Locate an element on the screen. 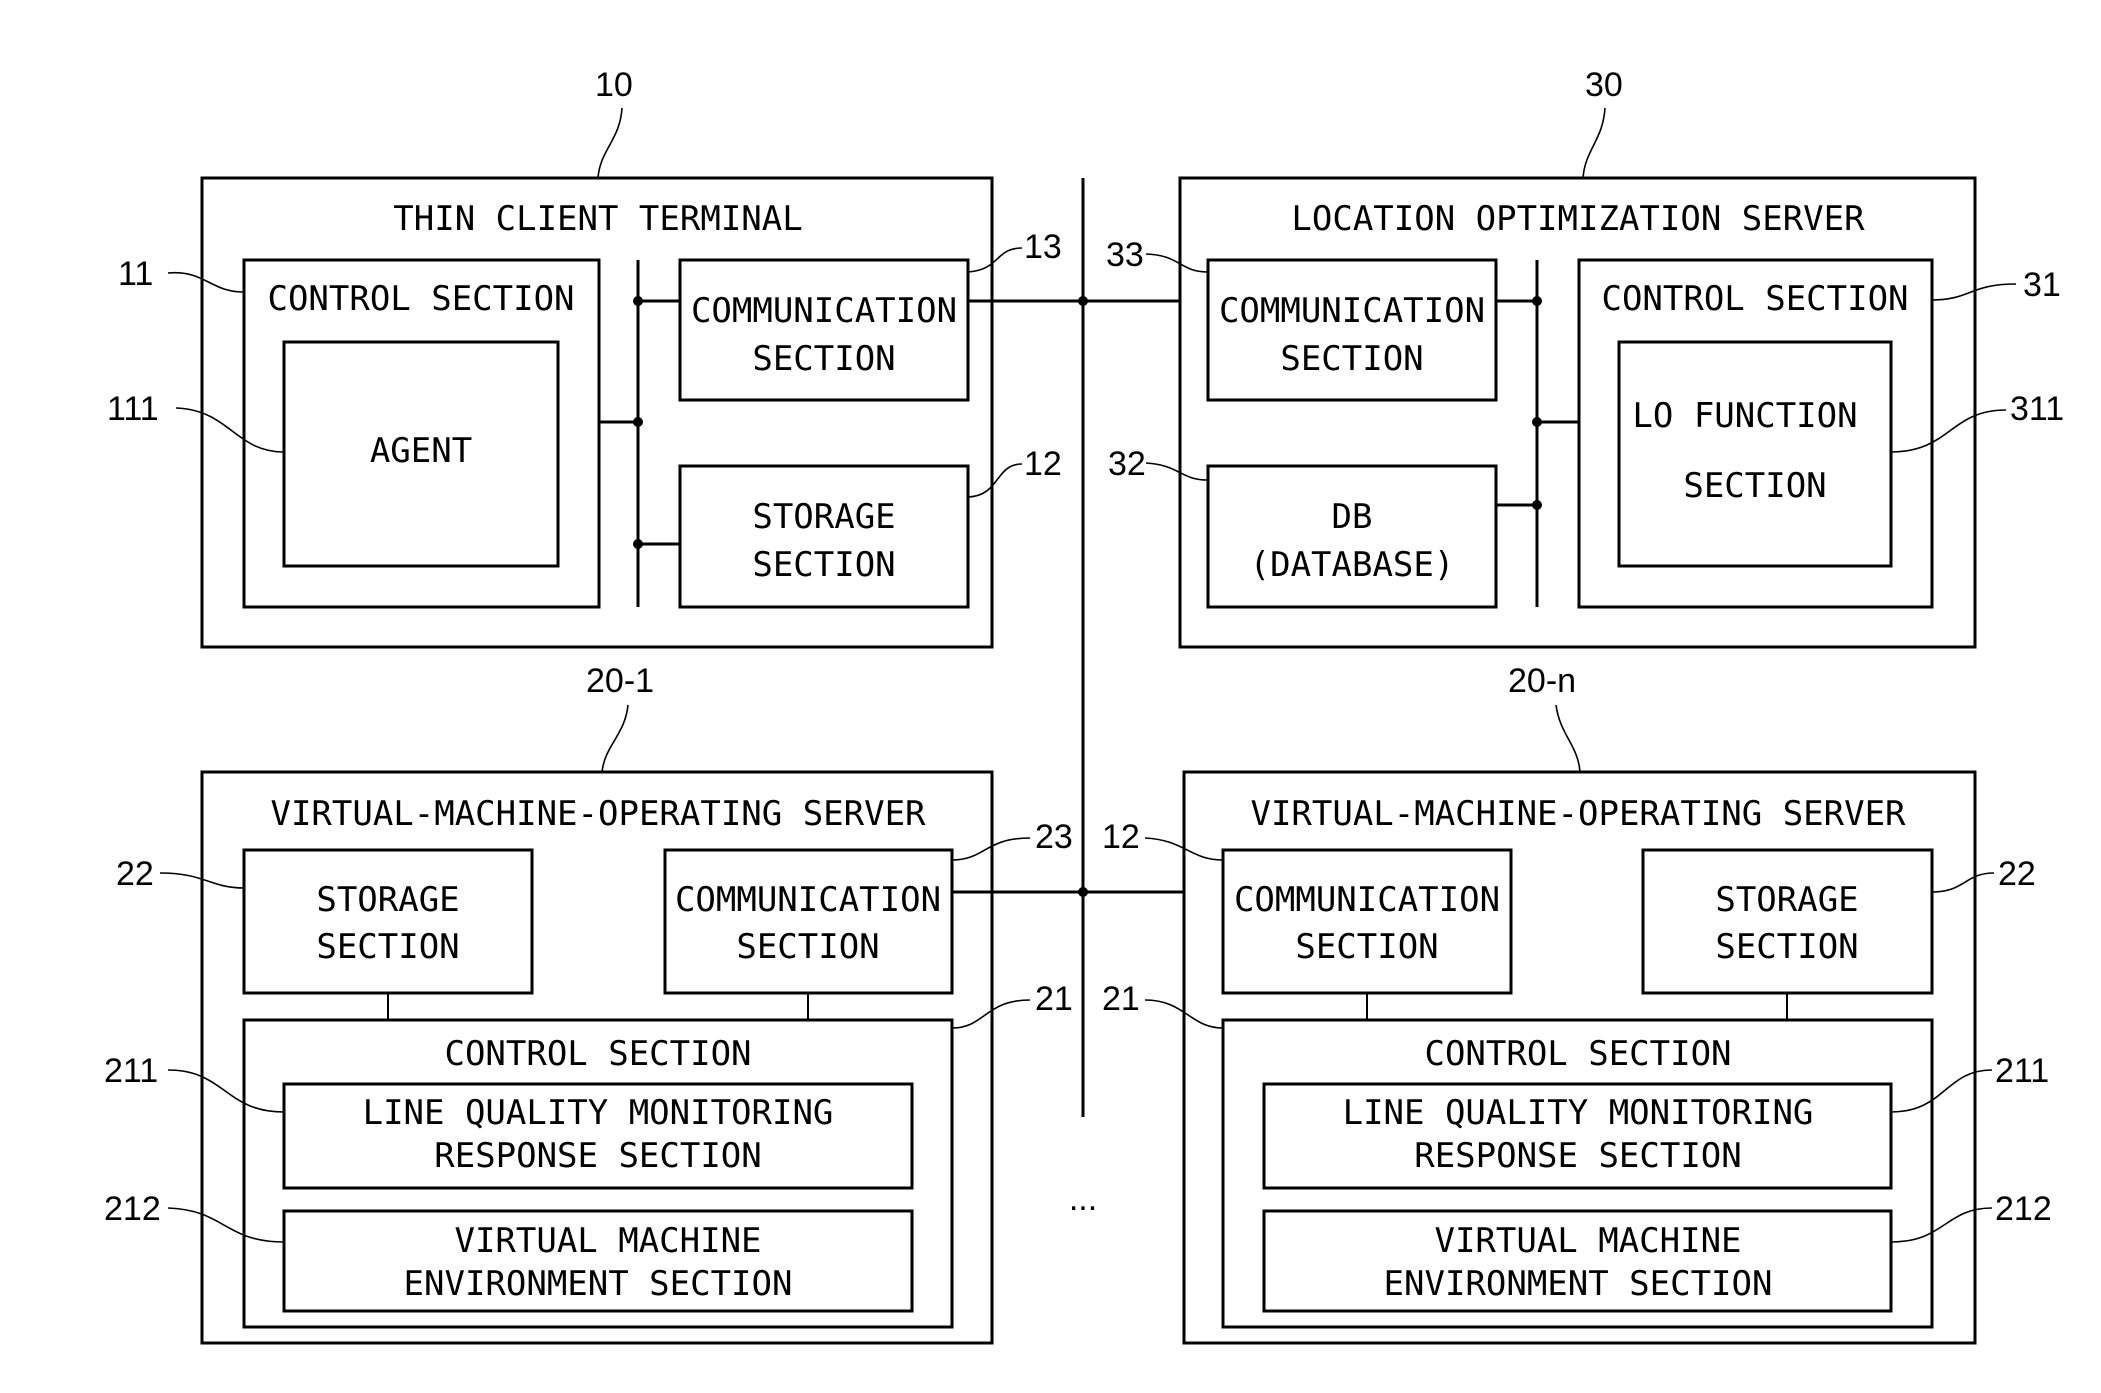  ref-12-vmn: 12 is located at coordinates (1121, 837).